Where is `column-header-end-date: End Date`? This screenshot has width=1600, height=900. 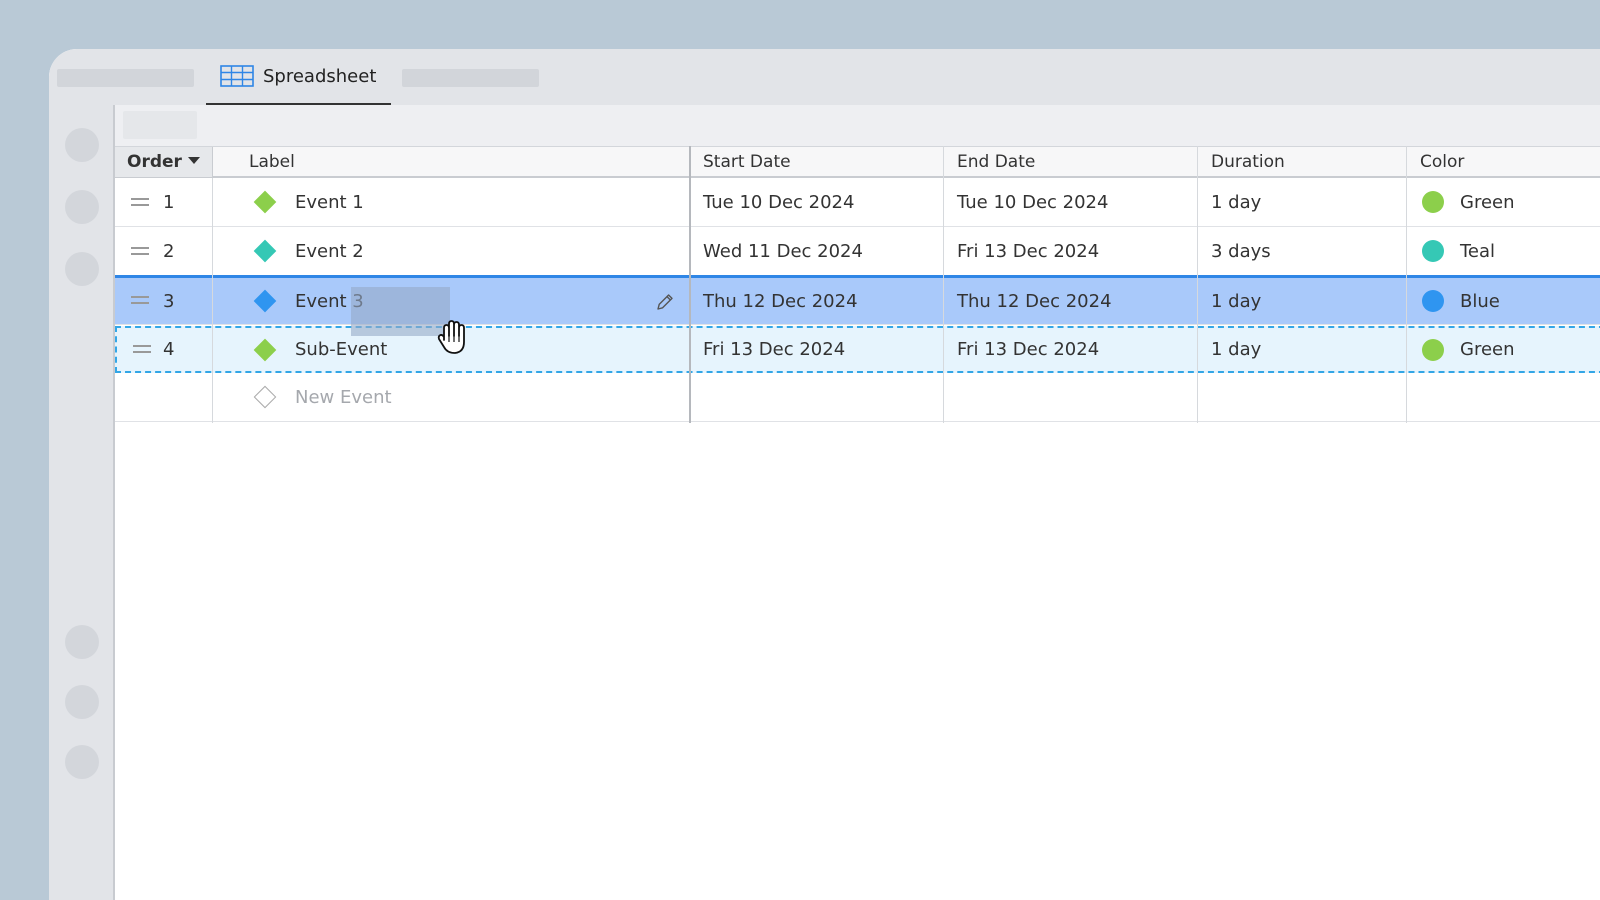 column-header-end-date: End Date is located at coordinates (990, 162).